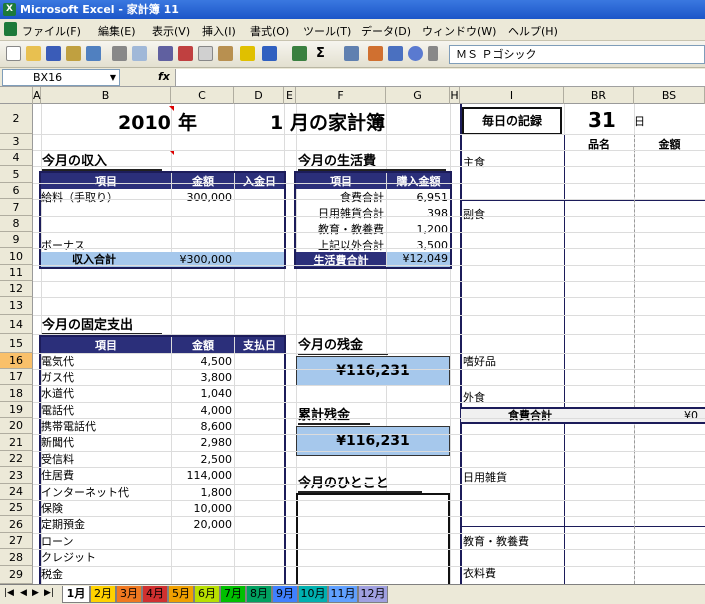  Describe the element at coordinates (375, 53) in the screenshot. I see `chart-wizard-icon` at that location.